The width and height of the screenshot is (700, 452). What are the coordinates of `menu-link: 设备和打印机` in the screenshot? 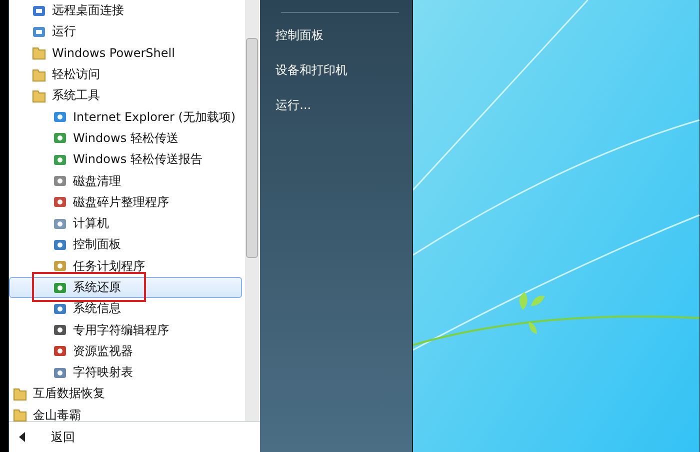 It's located at (304, 73).